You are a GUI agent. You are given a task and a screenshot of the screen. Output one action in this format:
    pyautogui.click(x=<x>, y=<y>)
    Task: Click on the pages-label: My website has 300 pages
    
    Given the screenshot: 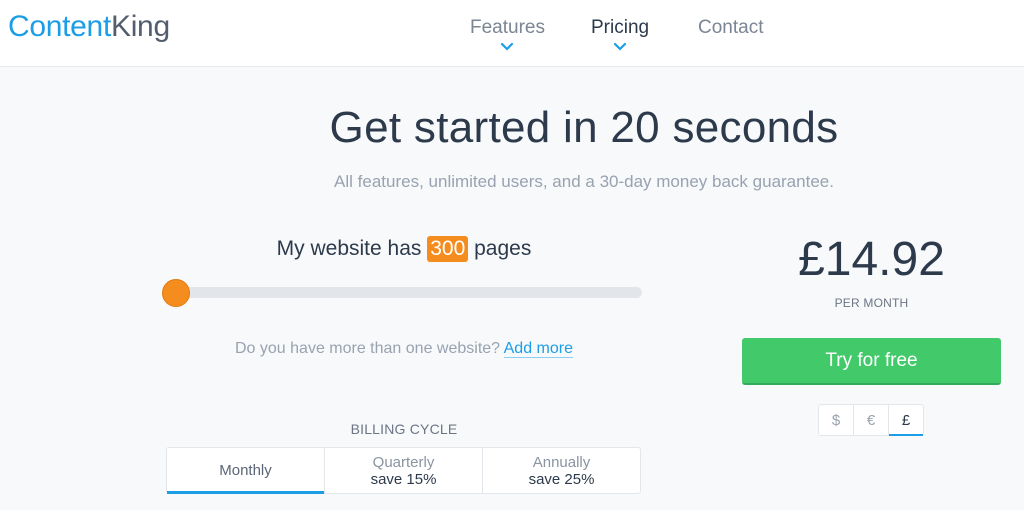 What is the action you would take?
    pyautogui.click(x=404, y=249)
    